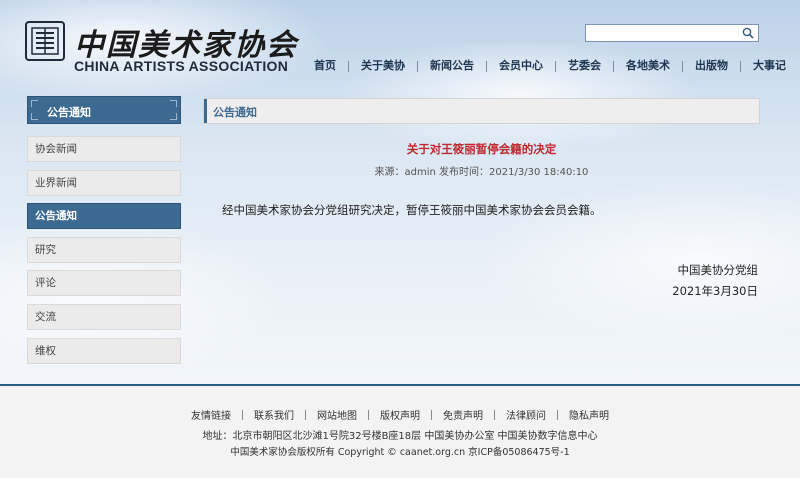  I want to click on nav-about: 关于美协, so click(383, 66).